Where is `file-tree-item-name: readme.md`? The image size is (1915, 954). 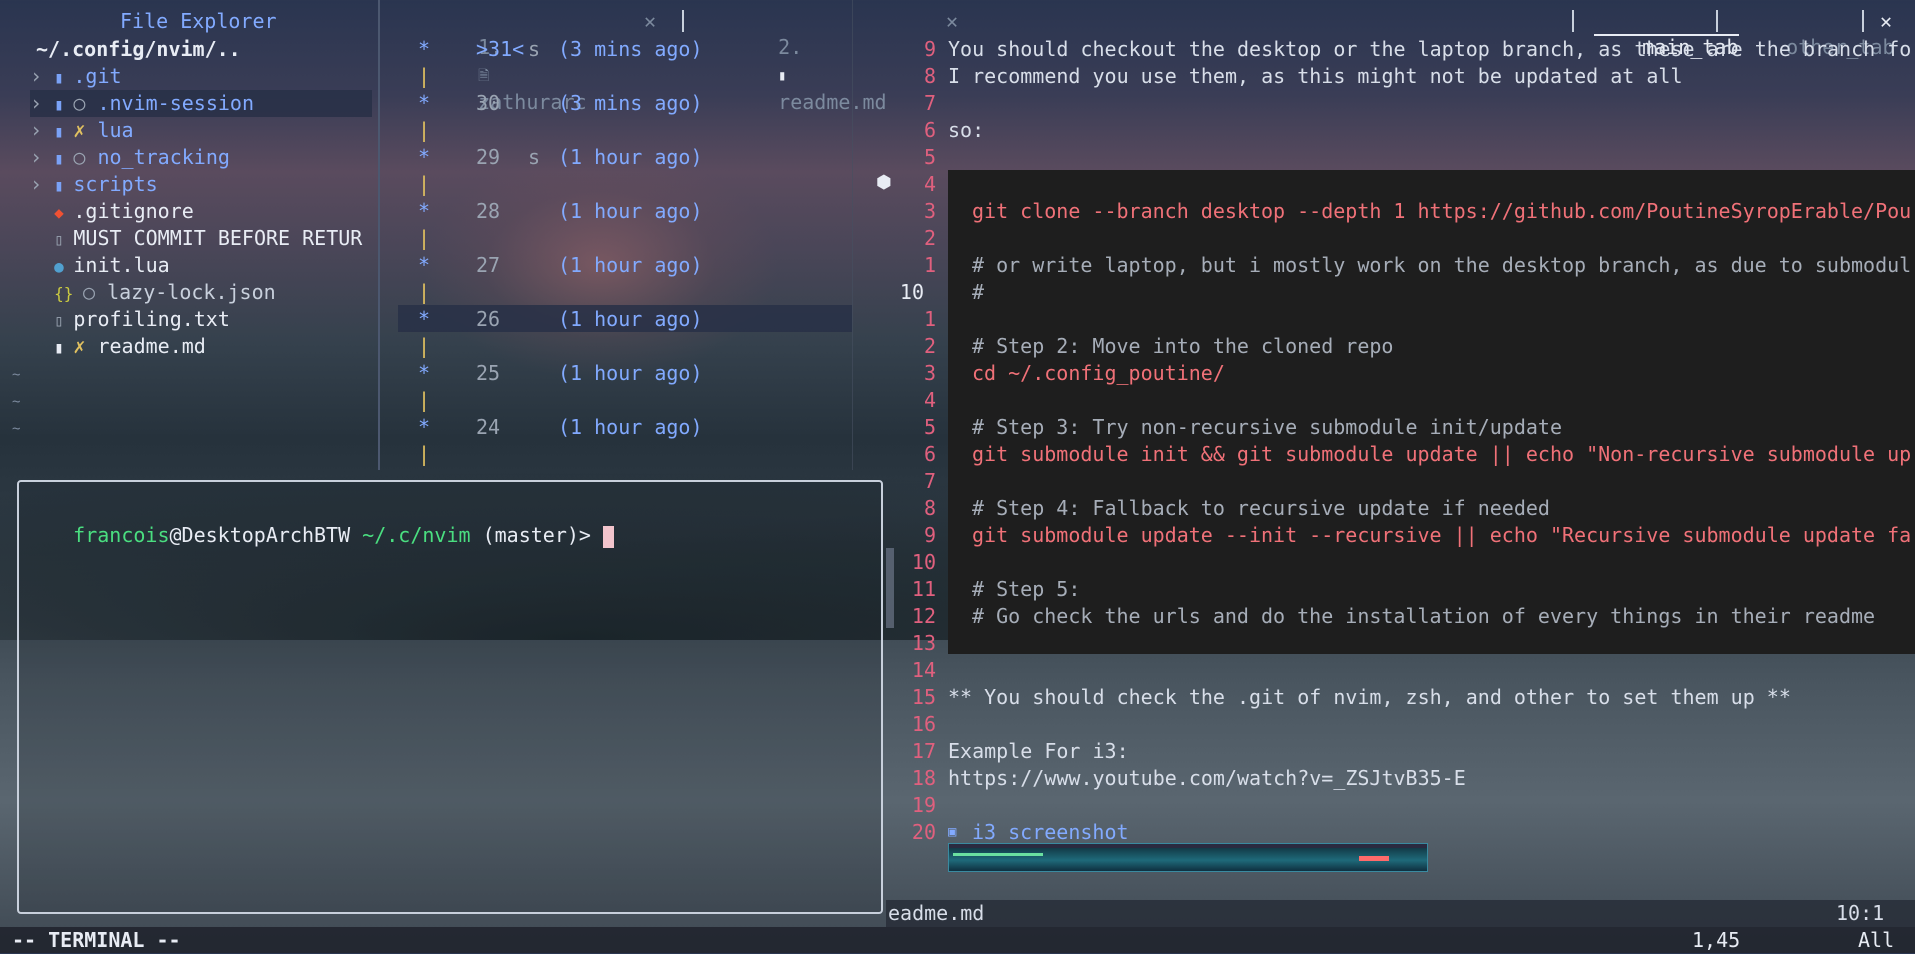
file-tree-item-name: readme.md is located at coordinates (151, 346).